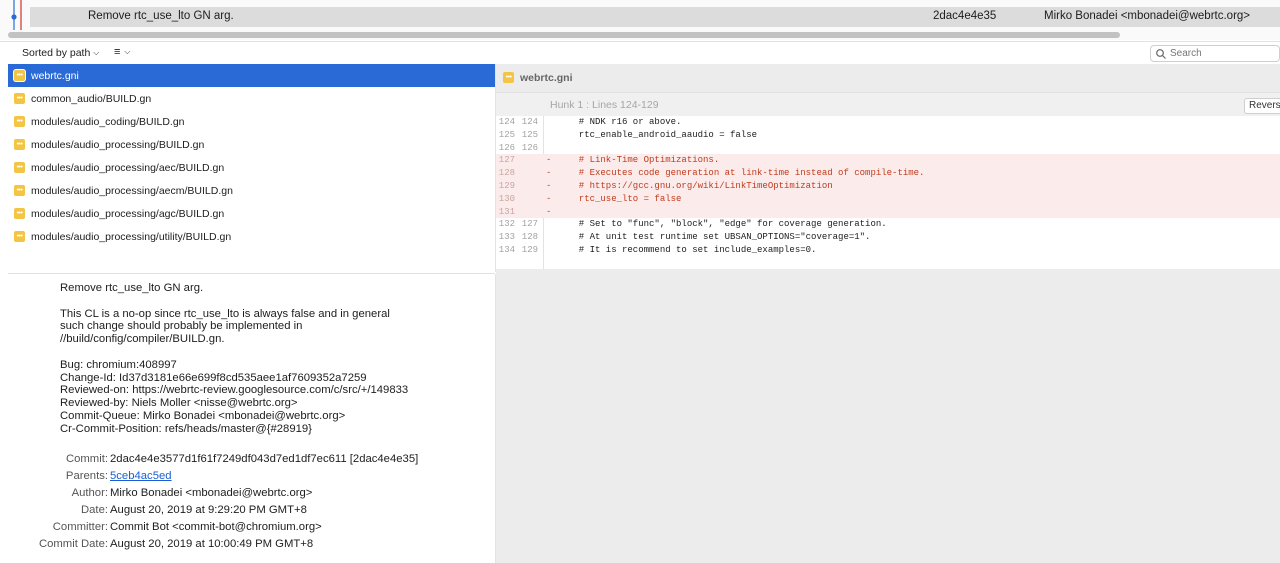  What do you see at coordinates (506, 186) in the screenshot?
I see `old-line-number: 129` at bounding box center [506, 186].